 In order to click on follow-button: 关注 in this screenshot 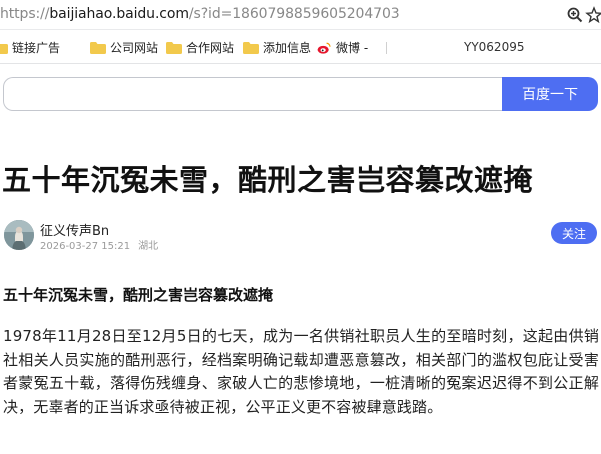, I will do `click(574, 233)`.